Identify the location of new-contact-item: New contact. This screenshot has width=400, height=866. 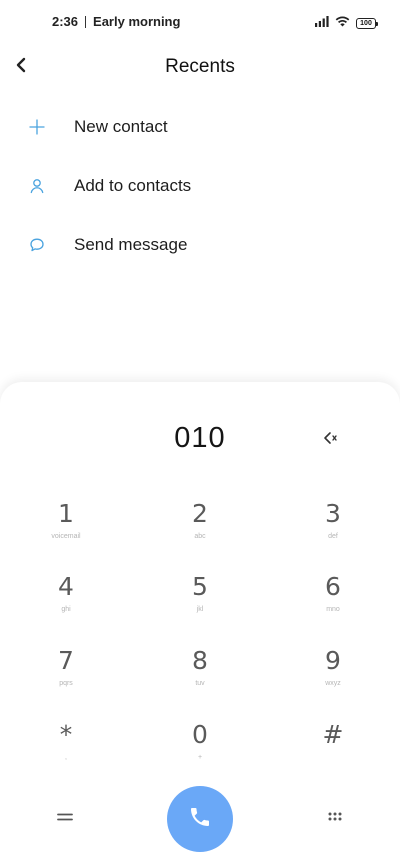
(200, 126).